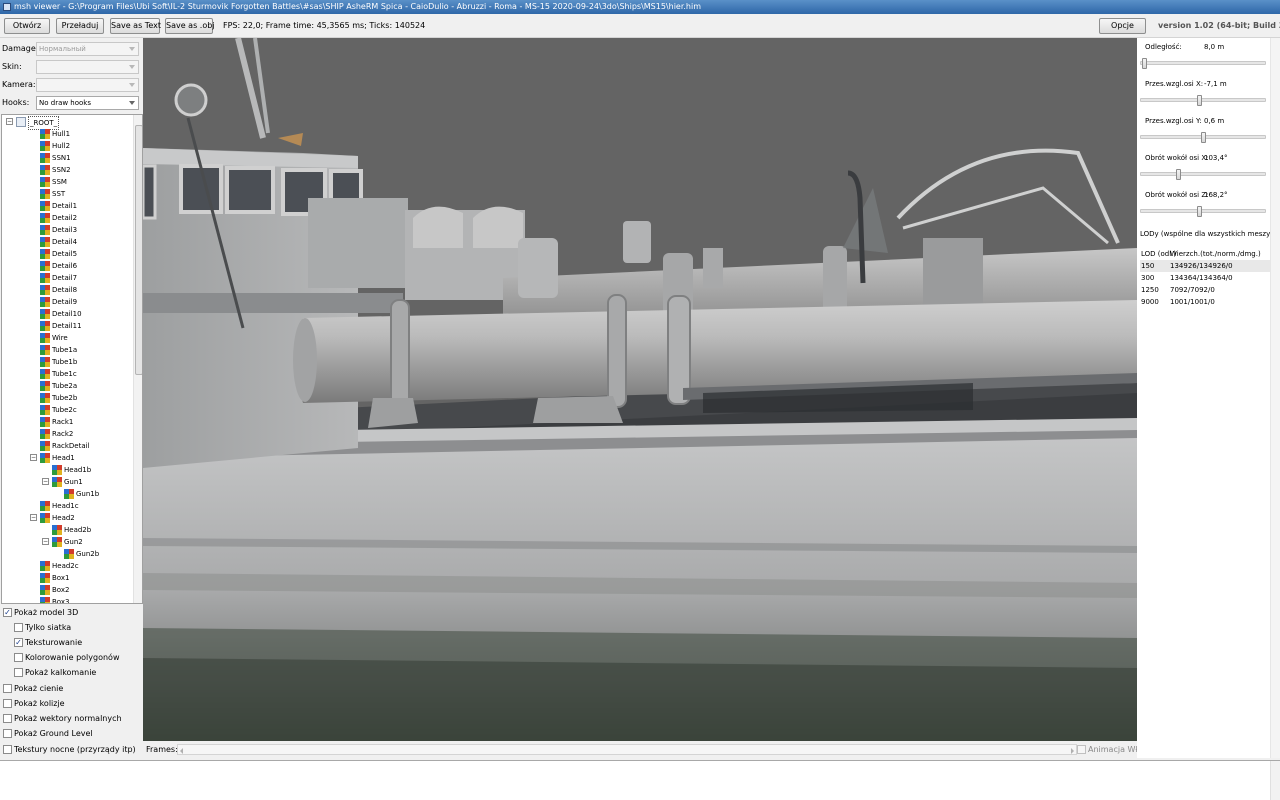 This screenshot has width=1280, height=800. I want to click on open-button: Otwórz, so click(27, 26).